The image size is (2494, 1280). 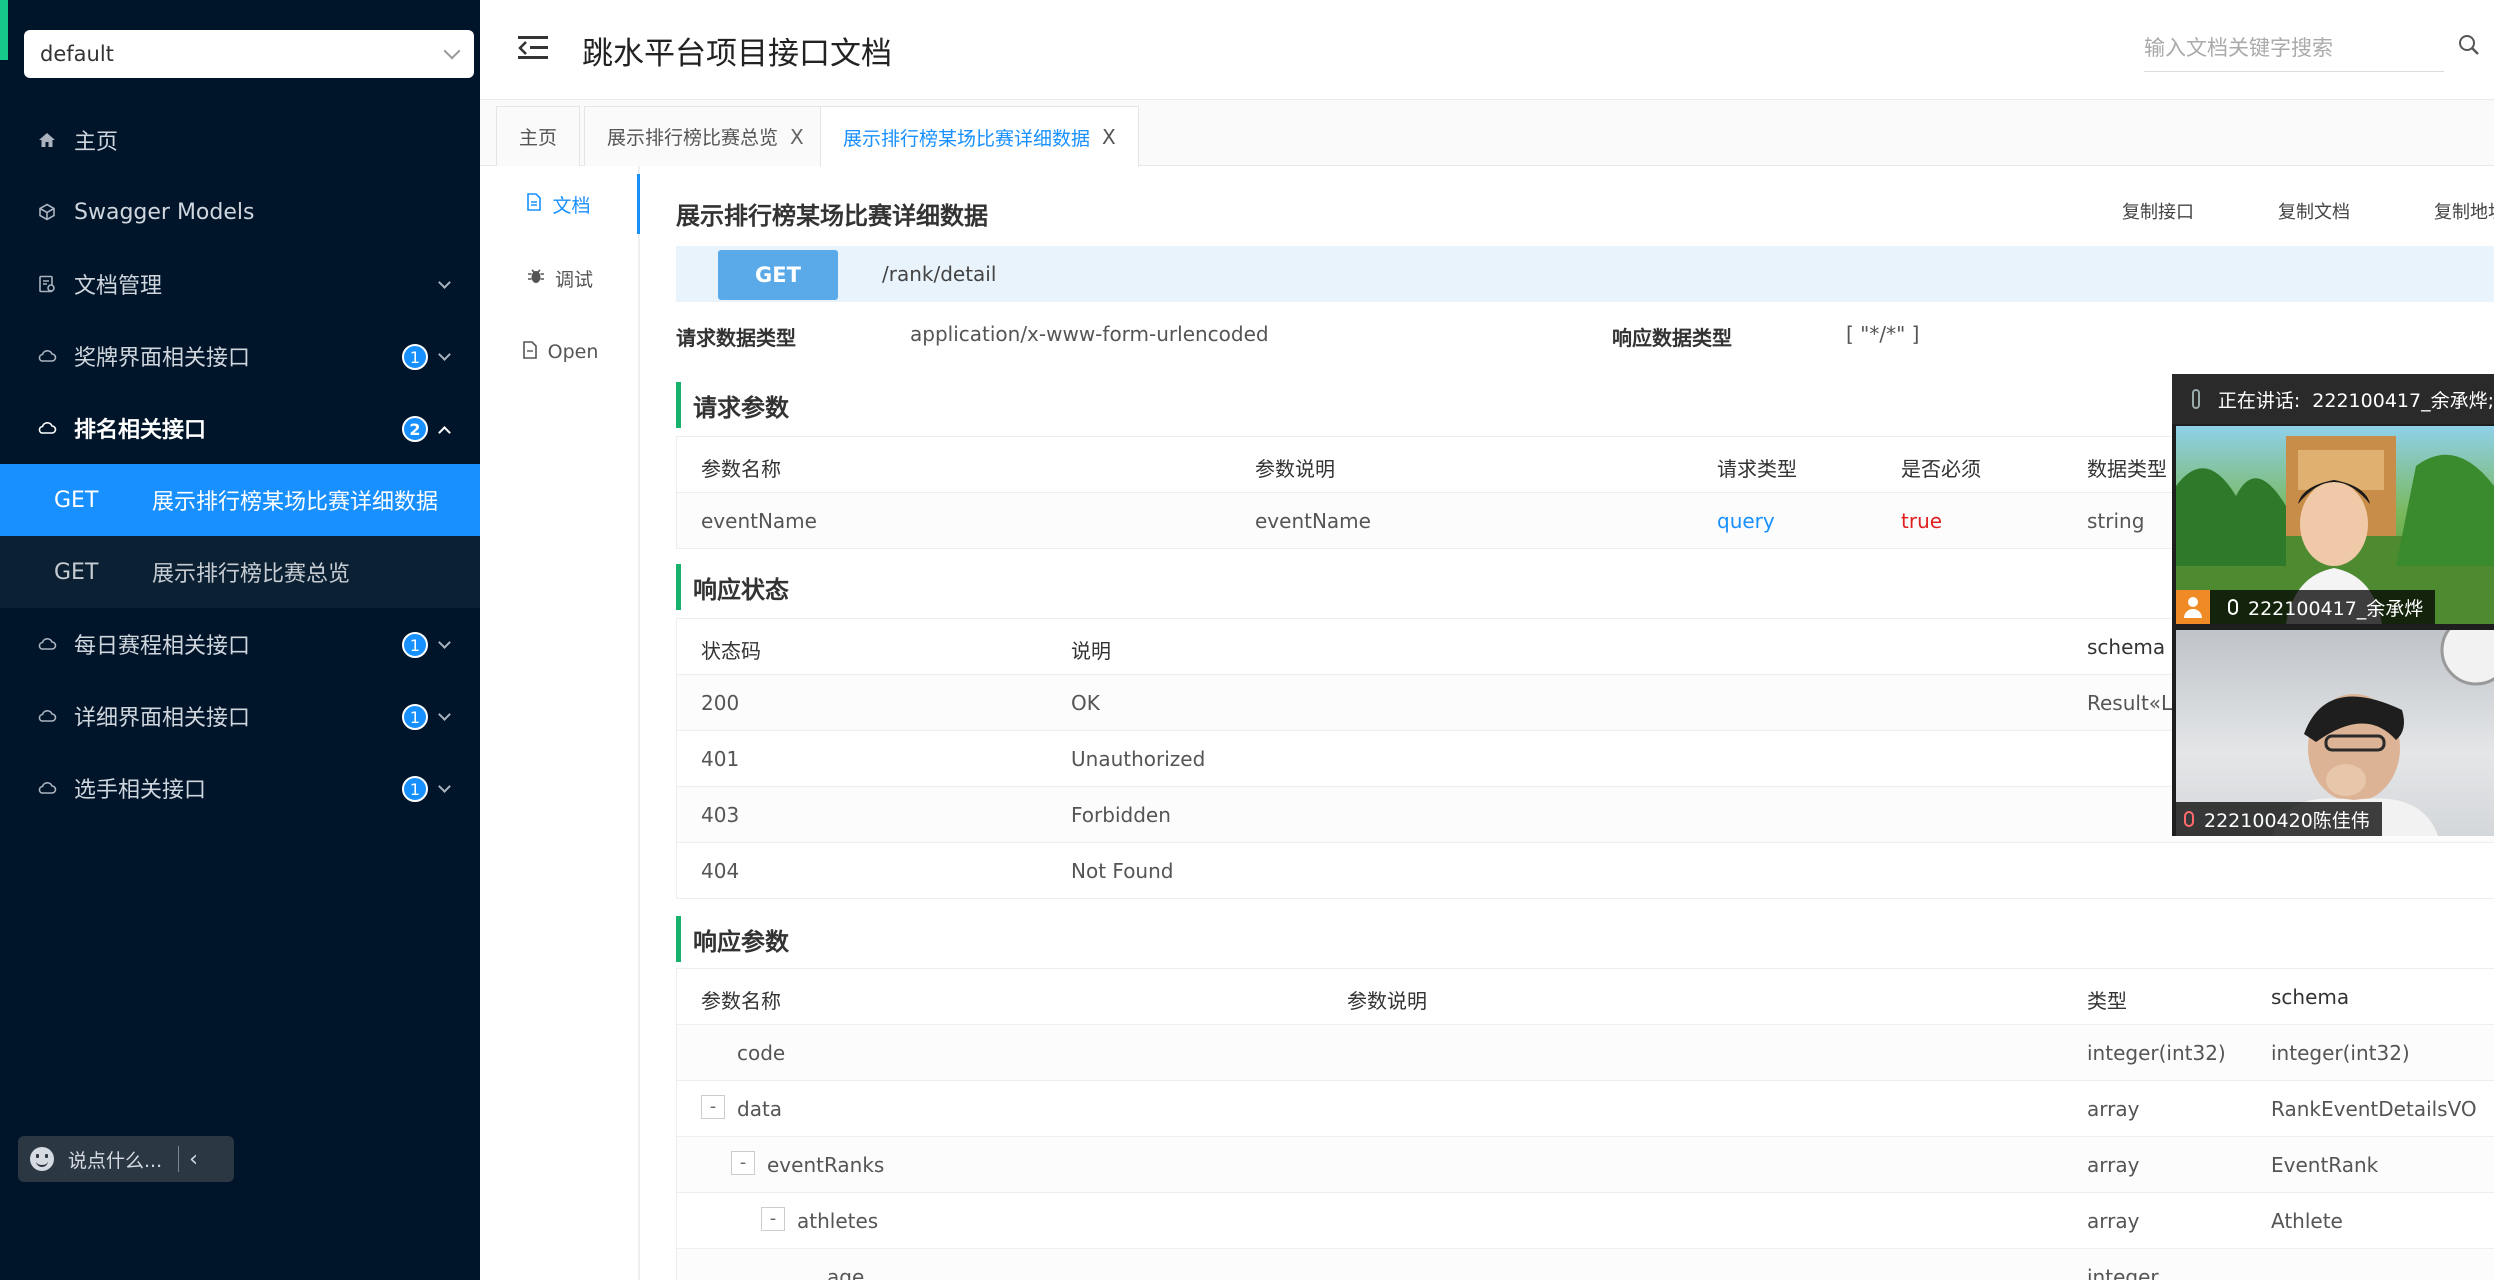 I want to click on sidebar-item-label: 主页, so click(x=96, y=142).